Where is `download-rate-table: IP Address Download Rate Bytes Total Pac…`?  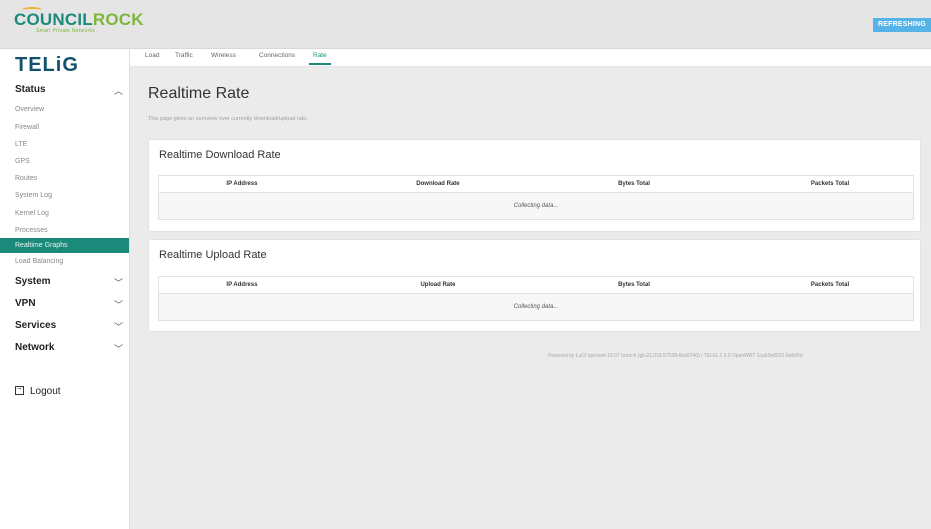
download-rate-table: IP Address Download Rate Bytes Total Pac… is located at coordinates (536, 197).